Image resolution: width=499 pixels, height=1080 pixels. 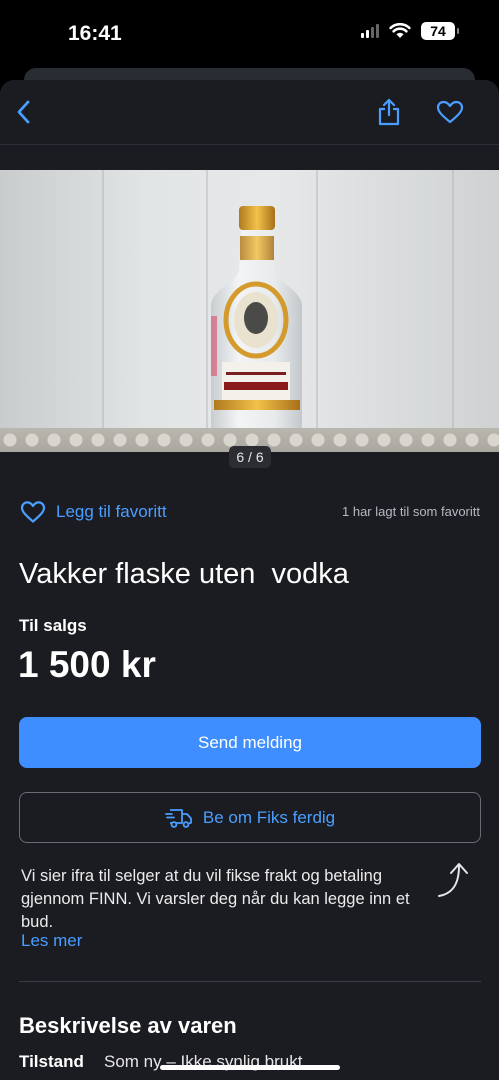 I want to click on photo-counter: 6 / 6, so click(x=250, y=457).